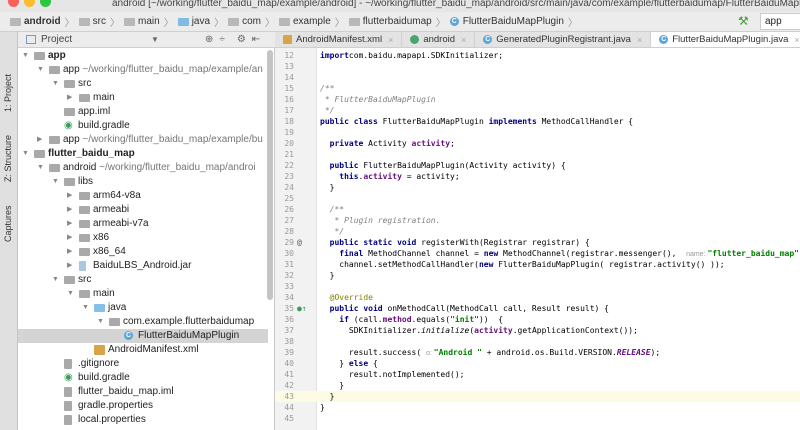 The width and height of the screenshot is (800, 430). I want to click on tree-item: ▼ com.example.flutterbaidumap, so click(143, 322).